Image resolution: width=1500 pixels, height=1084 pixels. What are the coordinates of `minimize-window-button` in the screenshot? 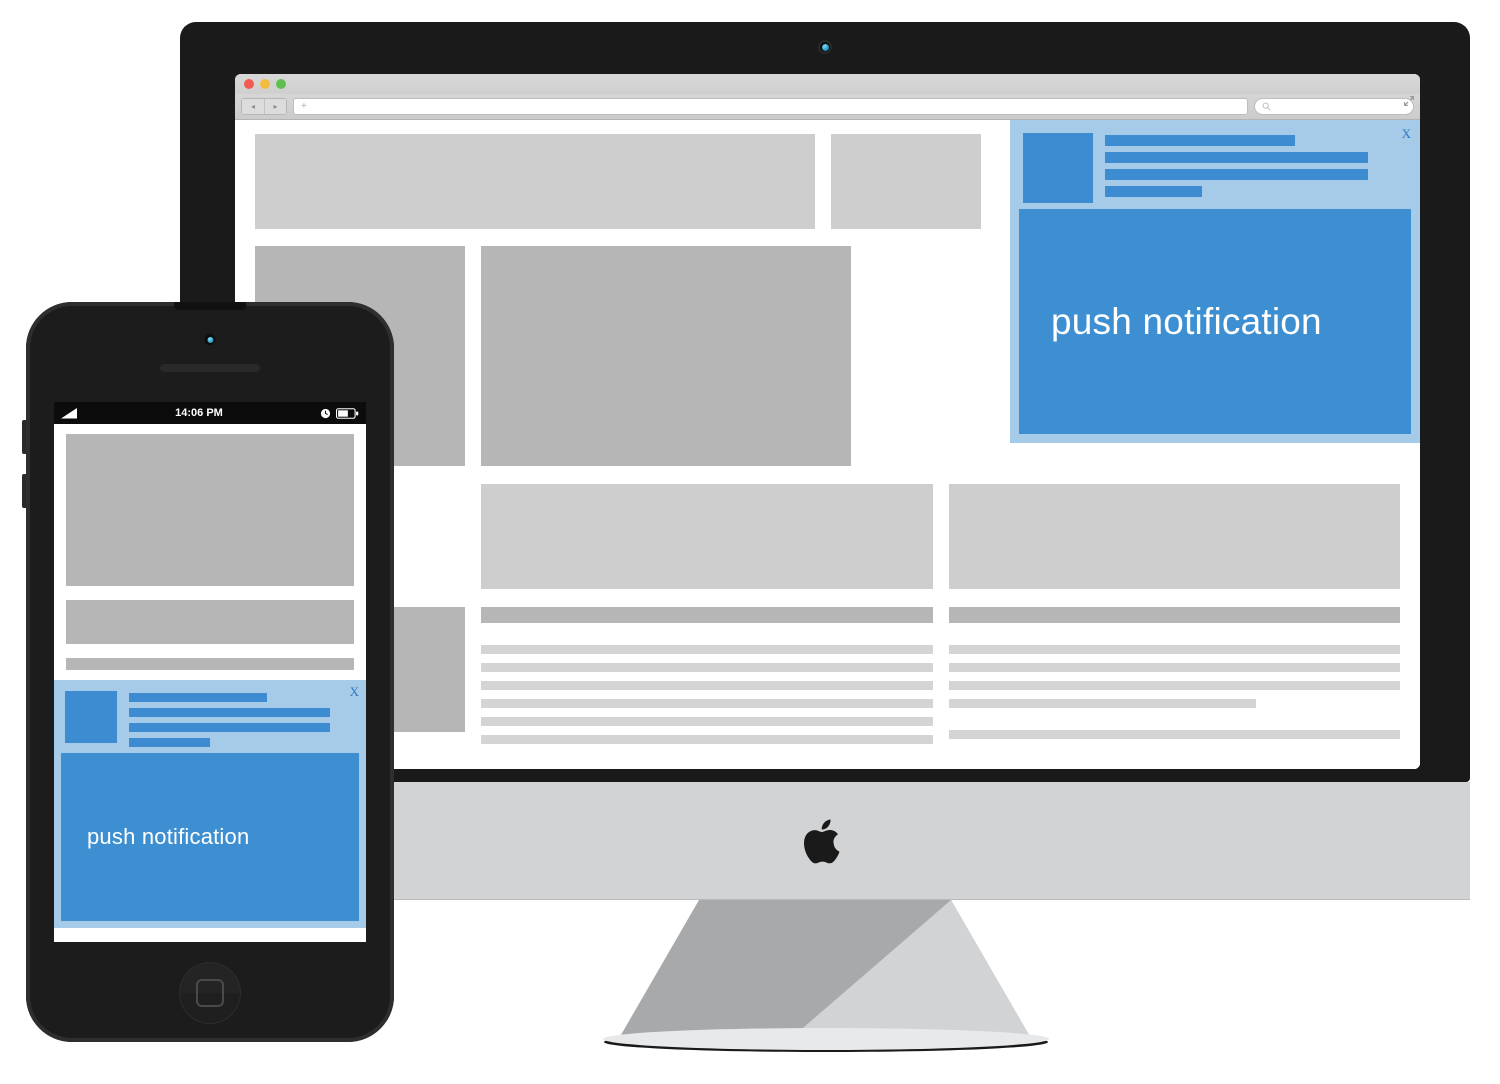 It's located at (265, 84).